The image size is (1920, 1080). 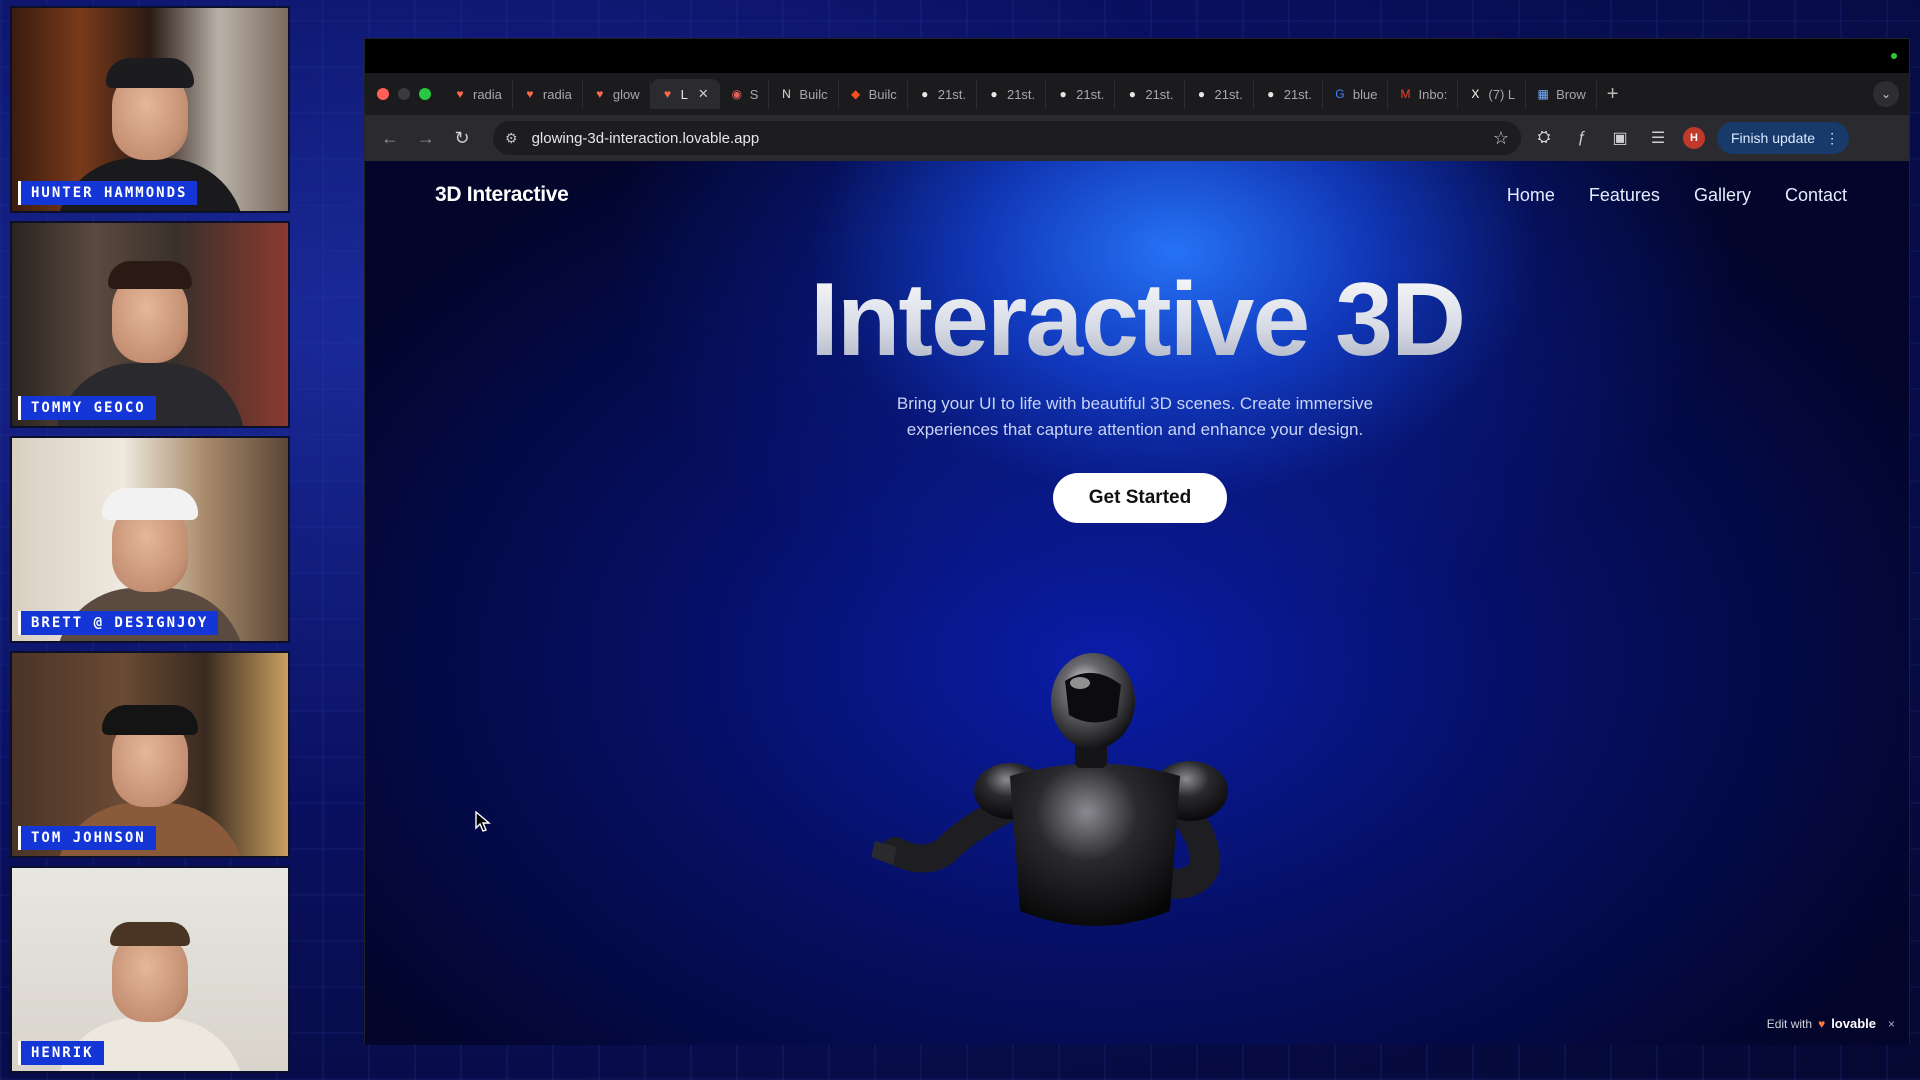 I want to click on badge-prefix: Edit with, so click(x=1789, y=1023).